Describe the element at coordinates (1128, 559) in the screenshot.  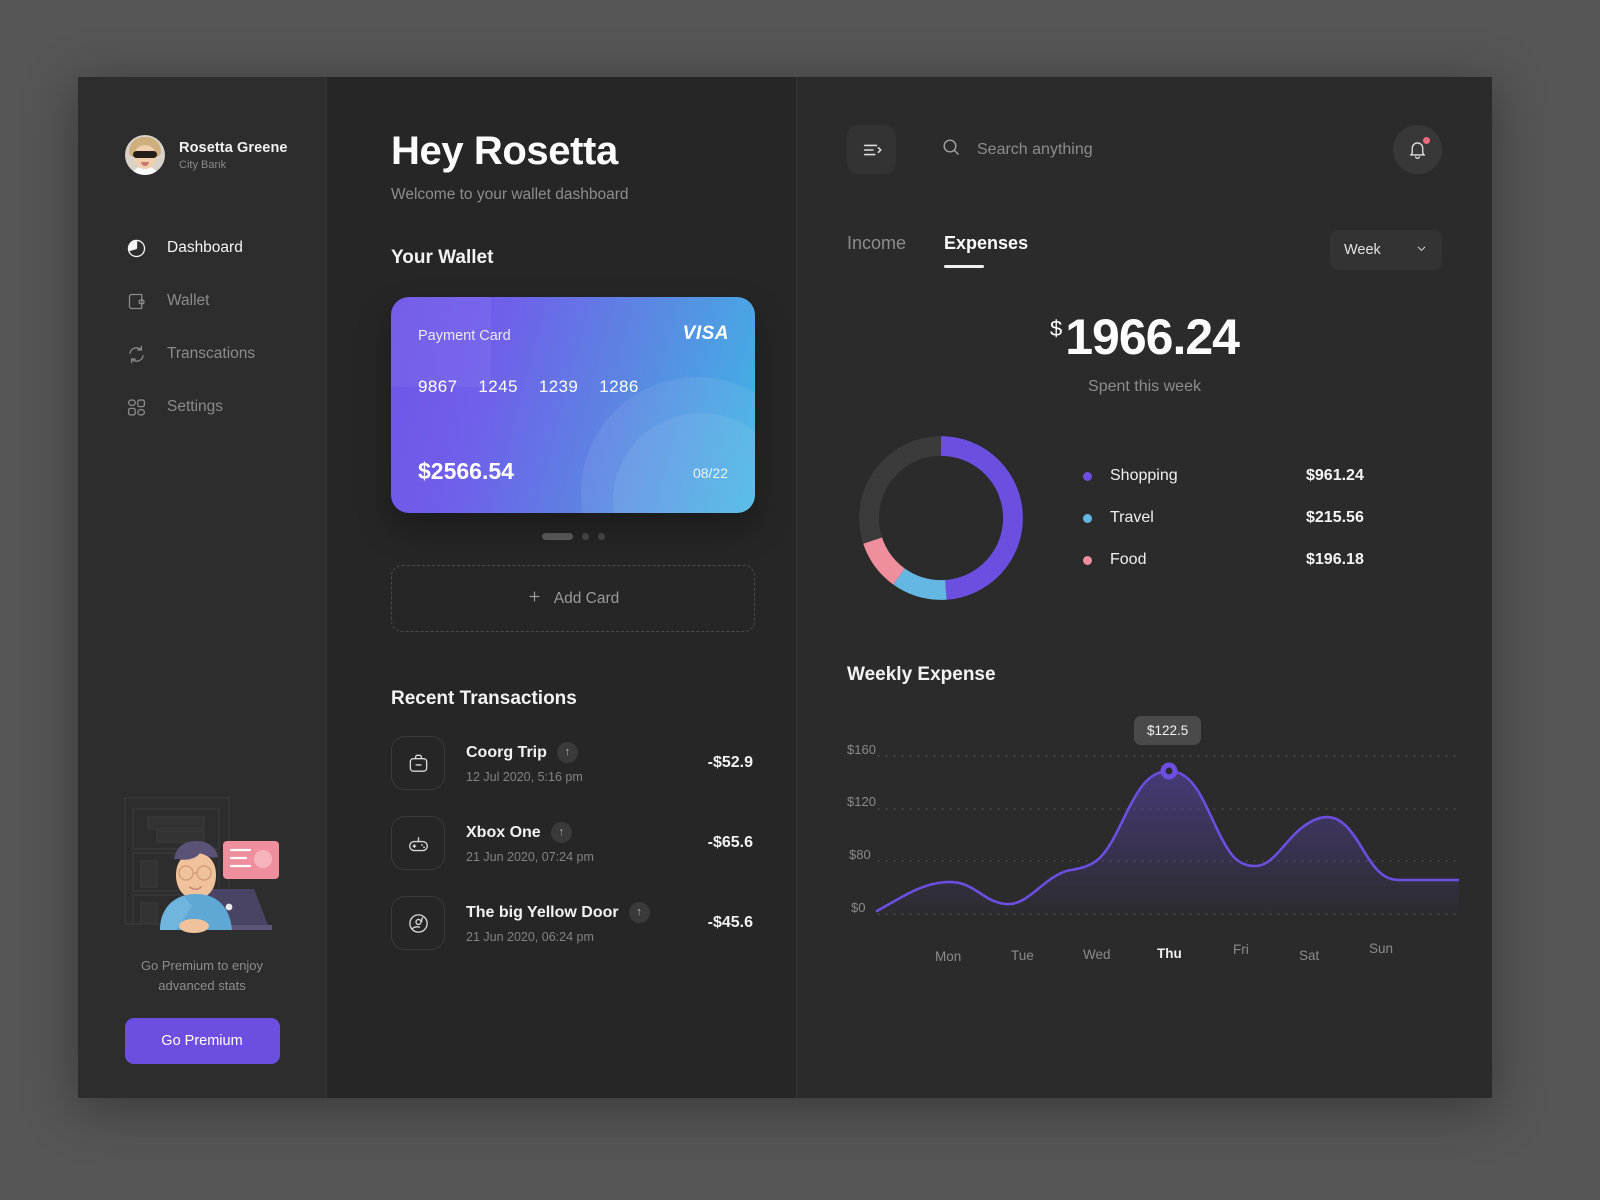
I see `legend-label: Food` at that location.